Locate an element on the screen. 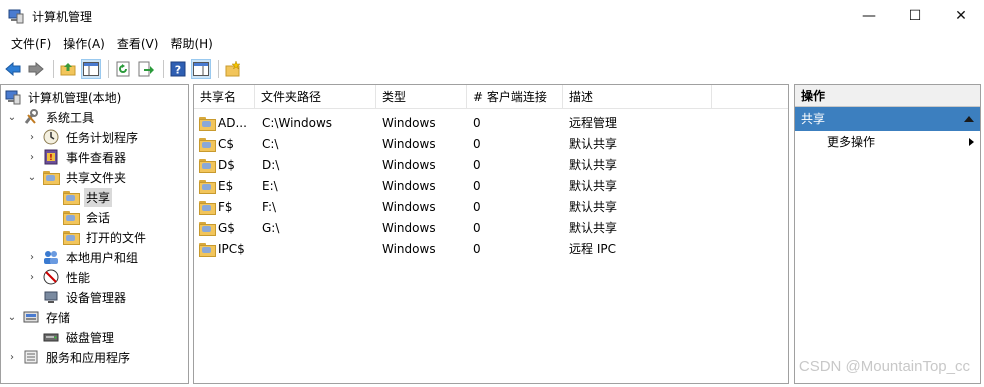 This screenshot has height=387, width=984. action-section-label: 共享 is located at coordinates (813, 119).